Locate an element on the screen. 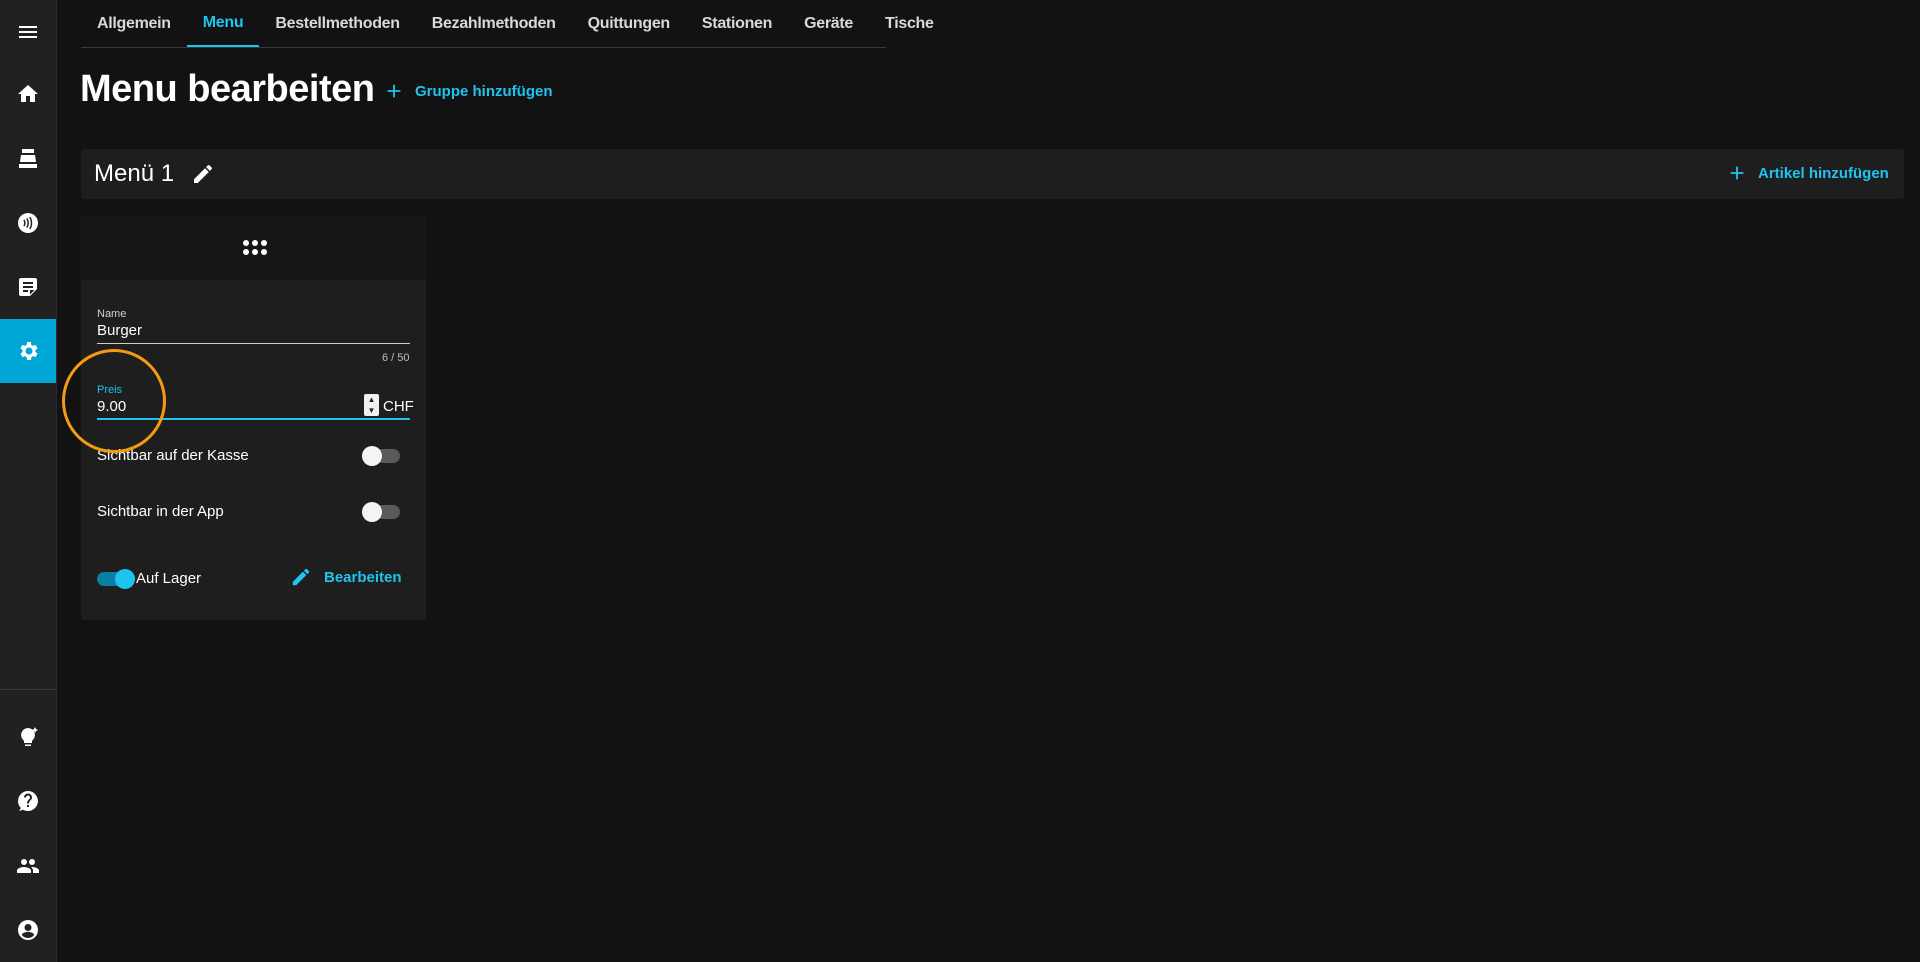 This screenshot has height=962, width=1920. tab-bestellmethoden: Bestellmethoden is located at coordinates (337, 23).